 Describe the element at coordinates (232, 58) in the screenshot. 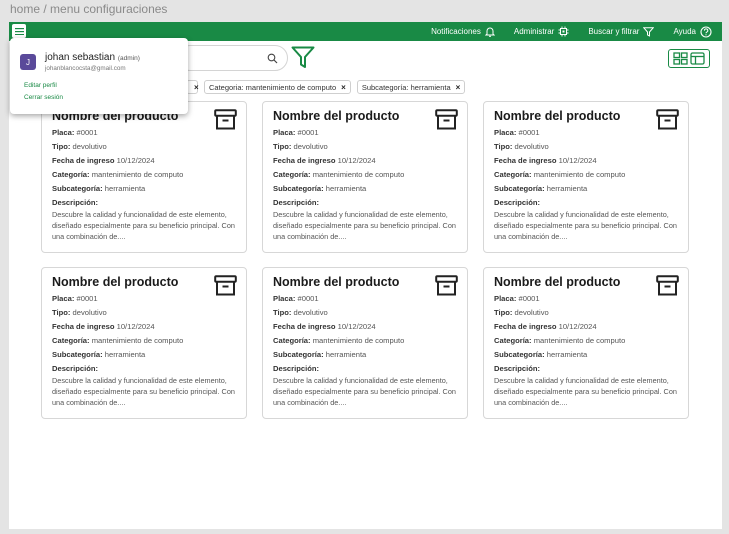

I see `search-input` at that location.